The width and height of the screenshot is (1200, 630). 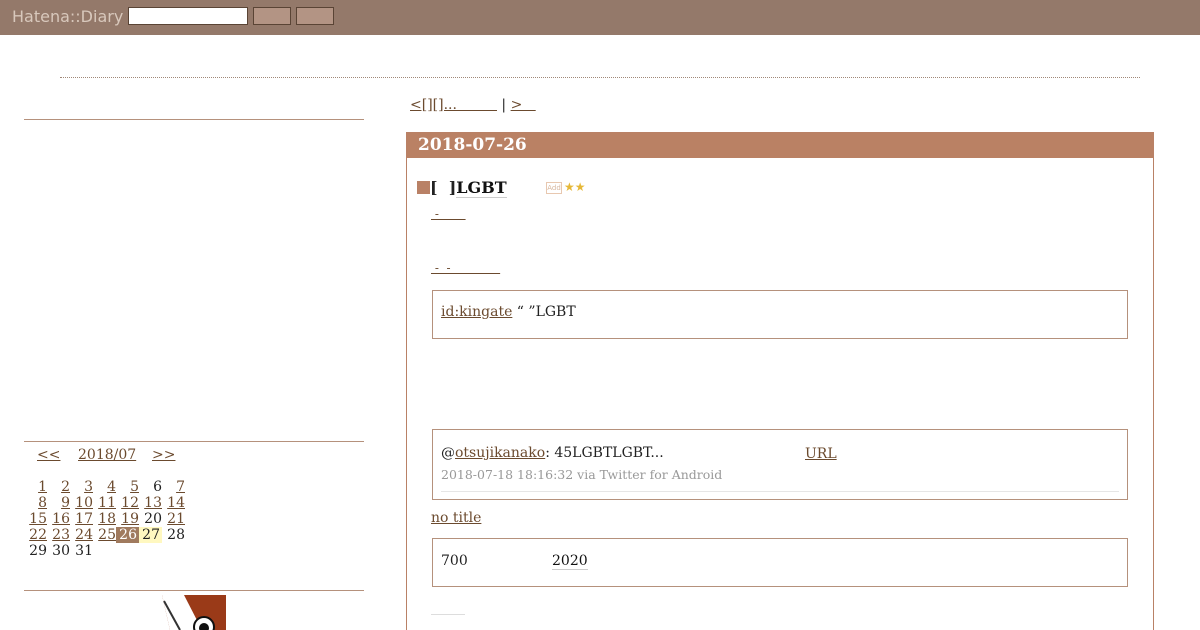 What do you see at coordinates (780, 314) in the screenshot?
I see `blockquote-1: id:kingate “ ”LGBT` at bounding box center [780, 314].